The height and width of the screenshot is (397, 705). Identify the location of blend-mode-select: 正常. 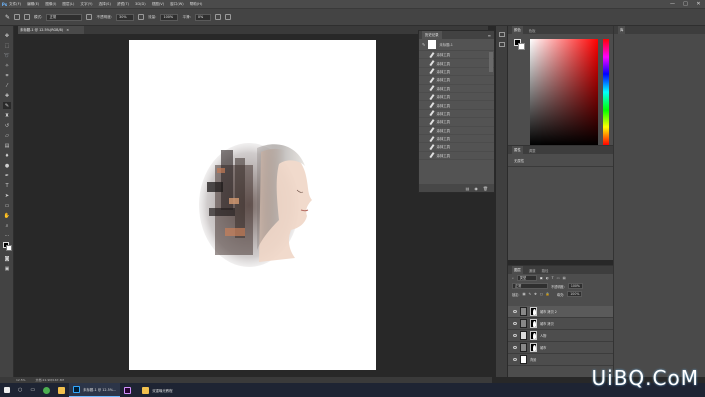
(530, 286).